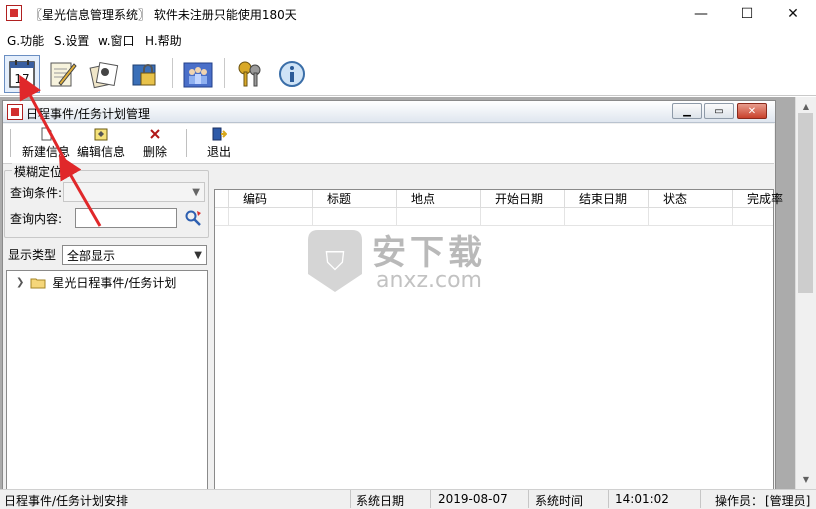 The image size is (816, 509). I want to click on new-document-icon, so click(46, 134).